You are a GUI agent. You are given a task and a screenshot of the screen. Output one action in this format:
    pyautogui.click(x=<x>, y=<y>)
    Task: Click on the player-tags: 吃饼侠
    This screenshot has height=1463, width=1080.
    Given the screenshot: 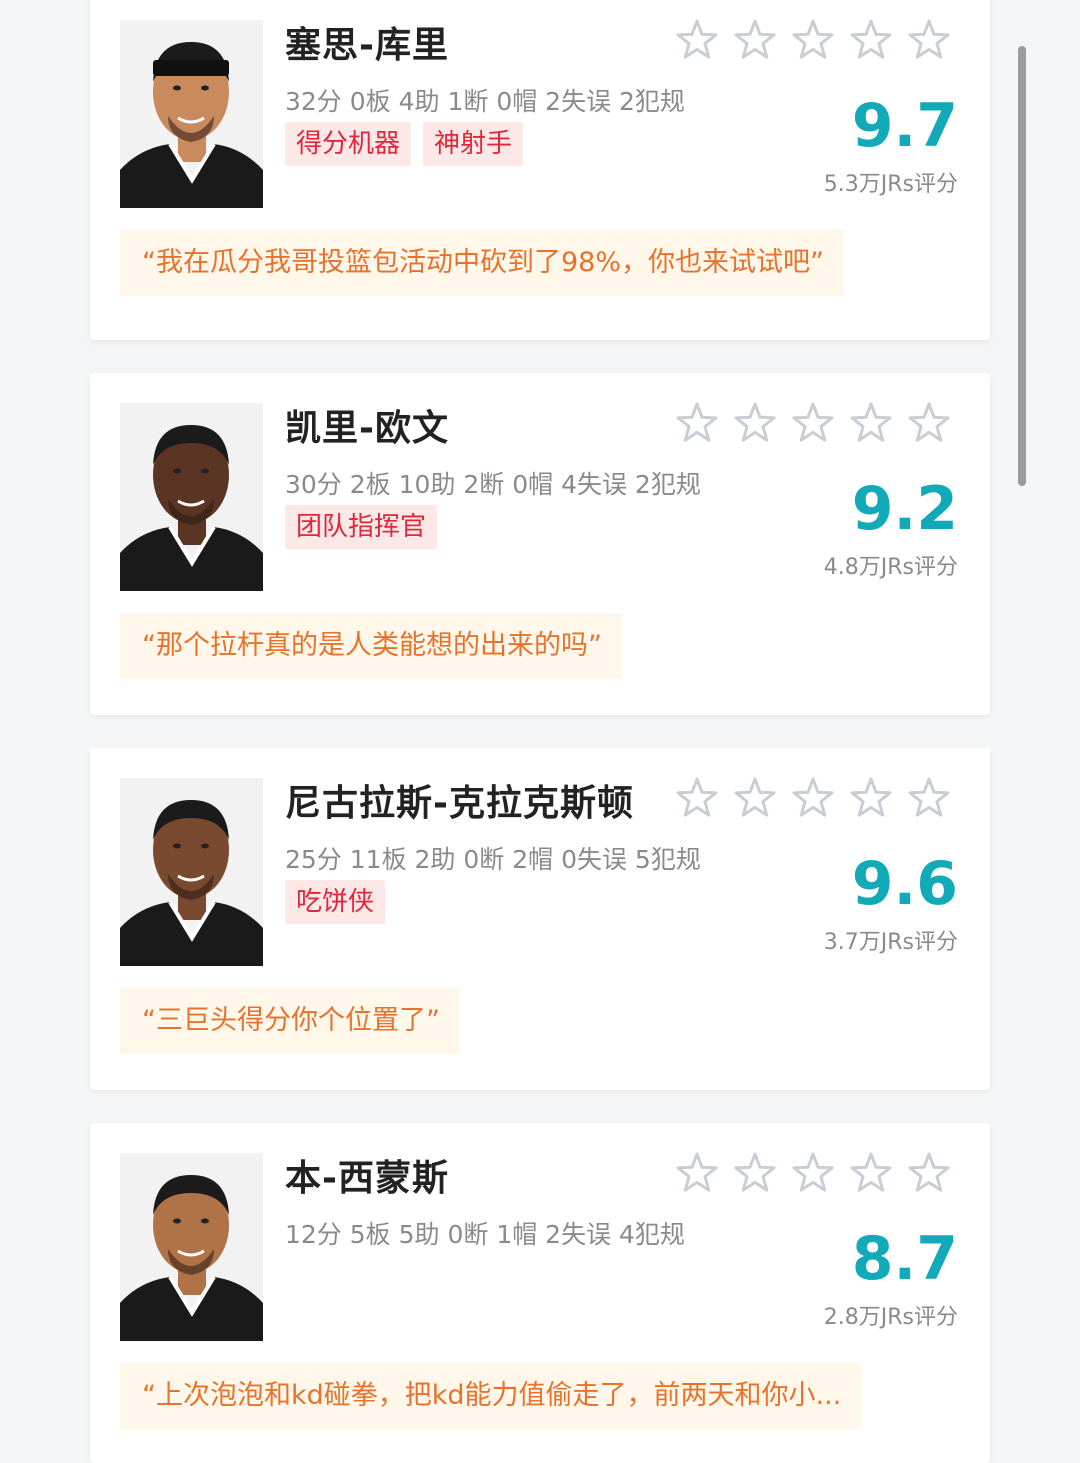 What is the action you would take?
    pyautogui.click(x=335, y=902)
    